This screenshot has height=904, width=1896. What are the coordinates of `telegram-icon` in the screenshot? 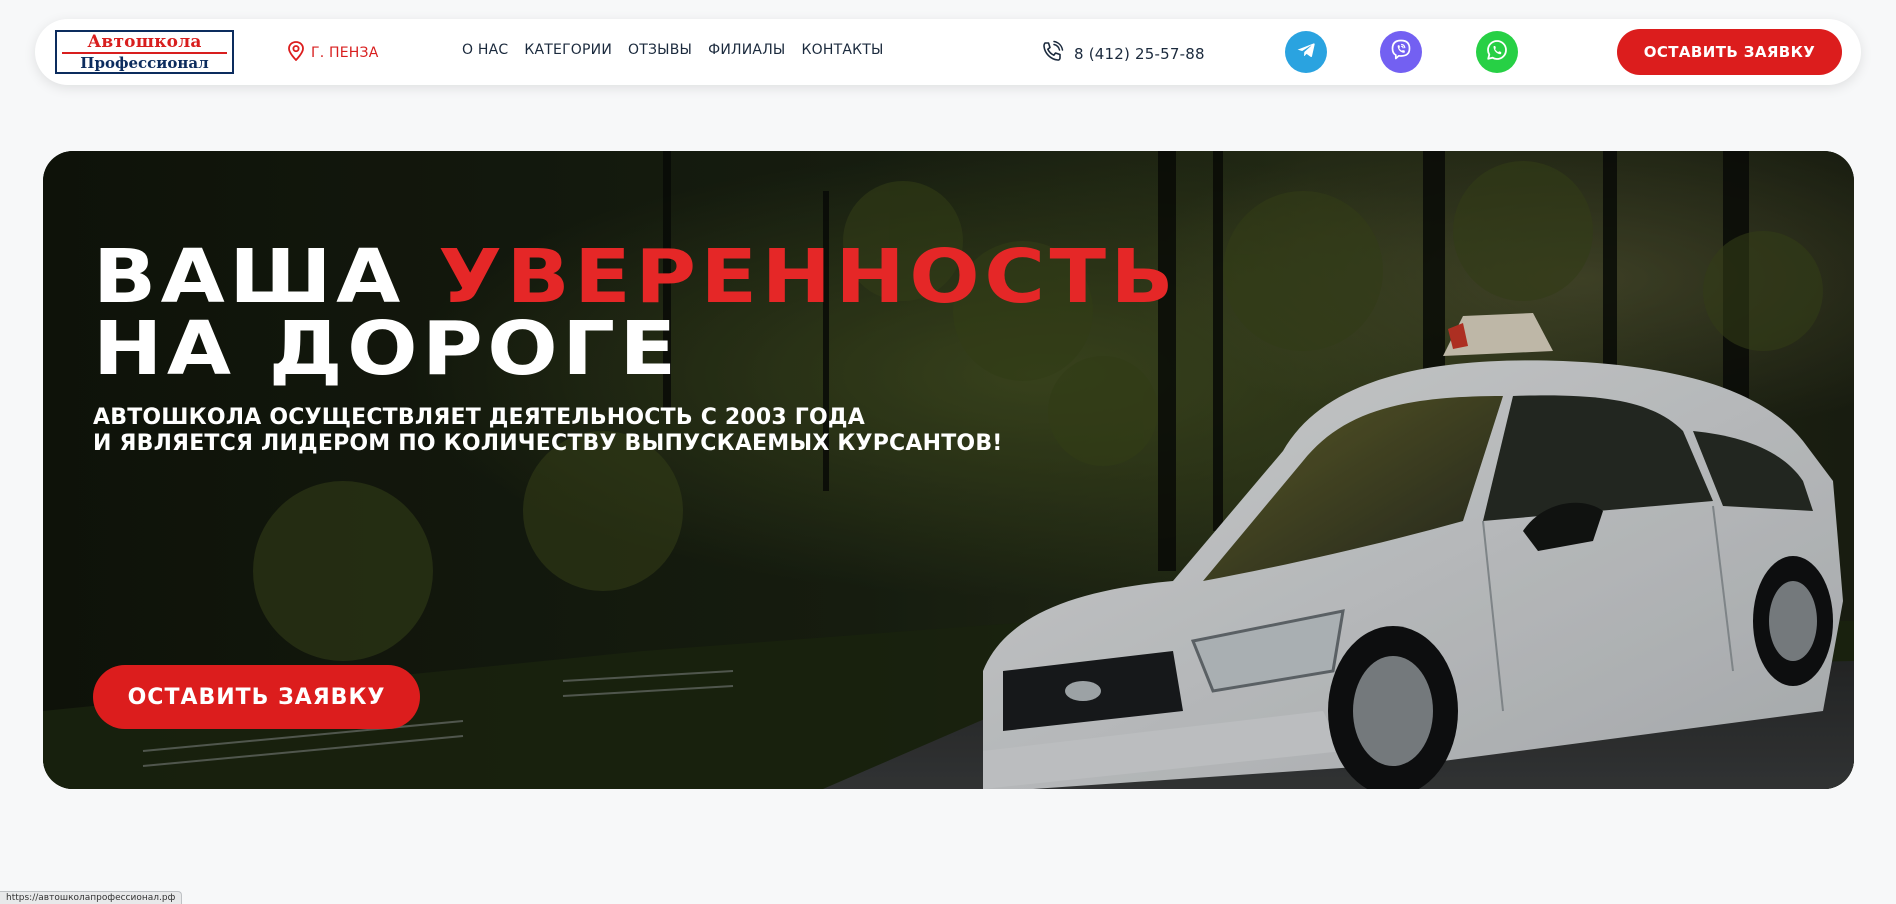 It's located at (1306, 52).